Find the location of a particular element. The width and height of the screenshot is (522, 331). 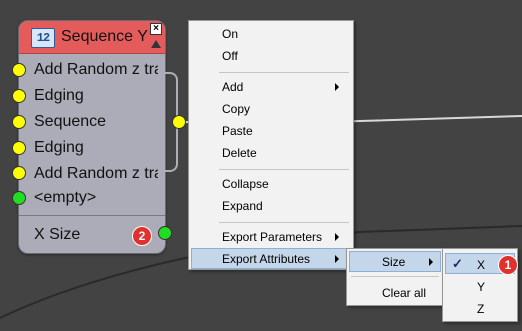

node-input-label-6: <empty> is located at coordinates (65, 197).